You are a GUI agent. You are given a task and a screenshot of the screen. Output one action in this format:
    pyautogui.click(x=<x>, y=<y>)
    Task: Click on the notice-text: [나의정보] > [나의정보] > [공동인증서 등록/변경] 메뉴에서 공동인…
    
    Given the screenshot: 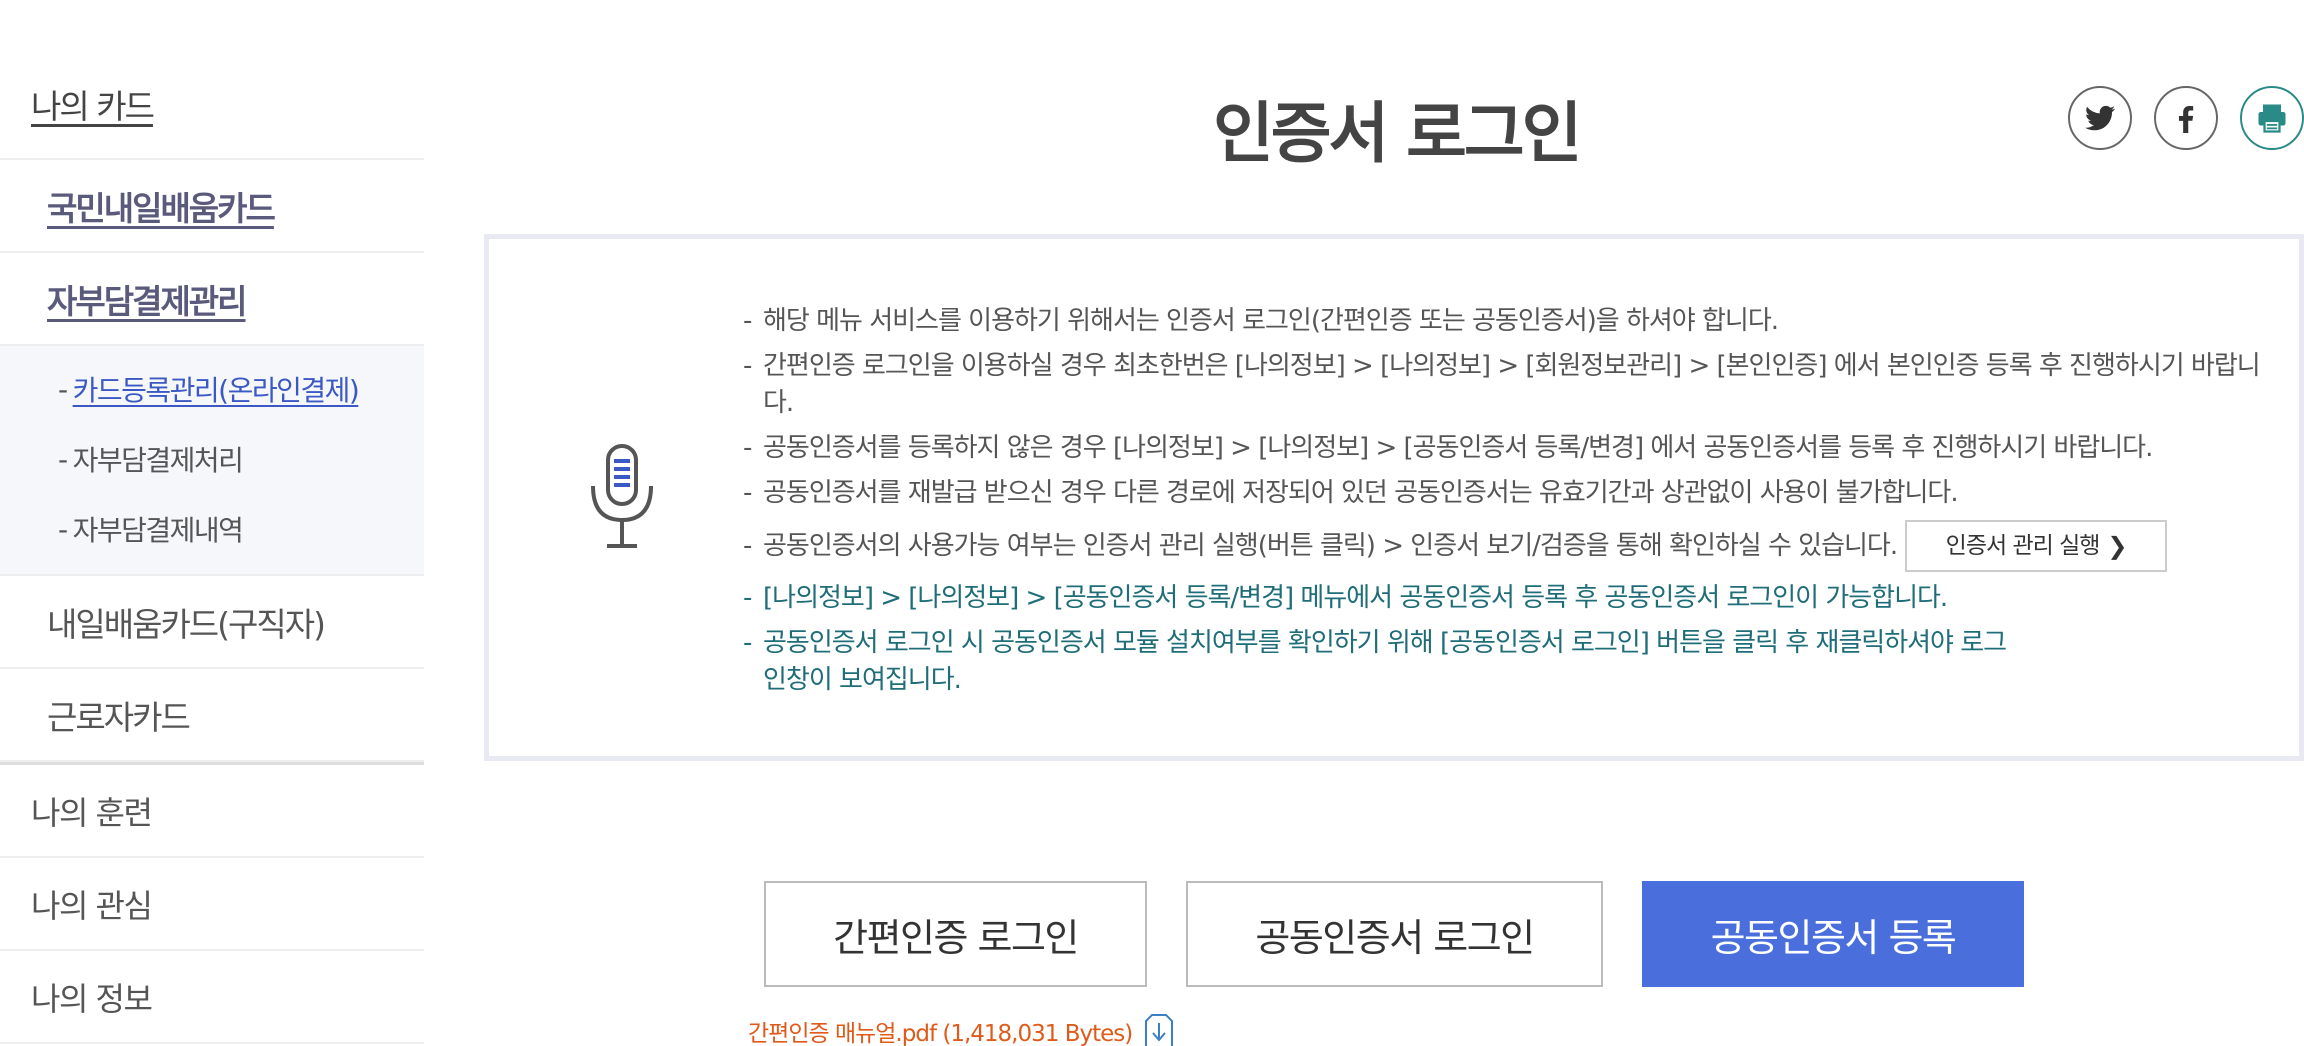 What is the action you would take?
    pyautogui.click(x=1355, y=598)
    